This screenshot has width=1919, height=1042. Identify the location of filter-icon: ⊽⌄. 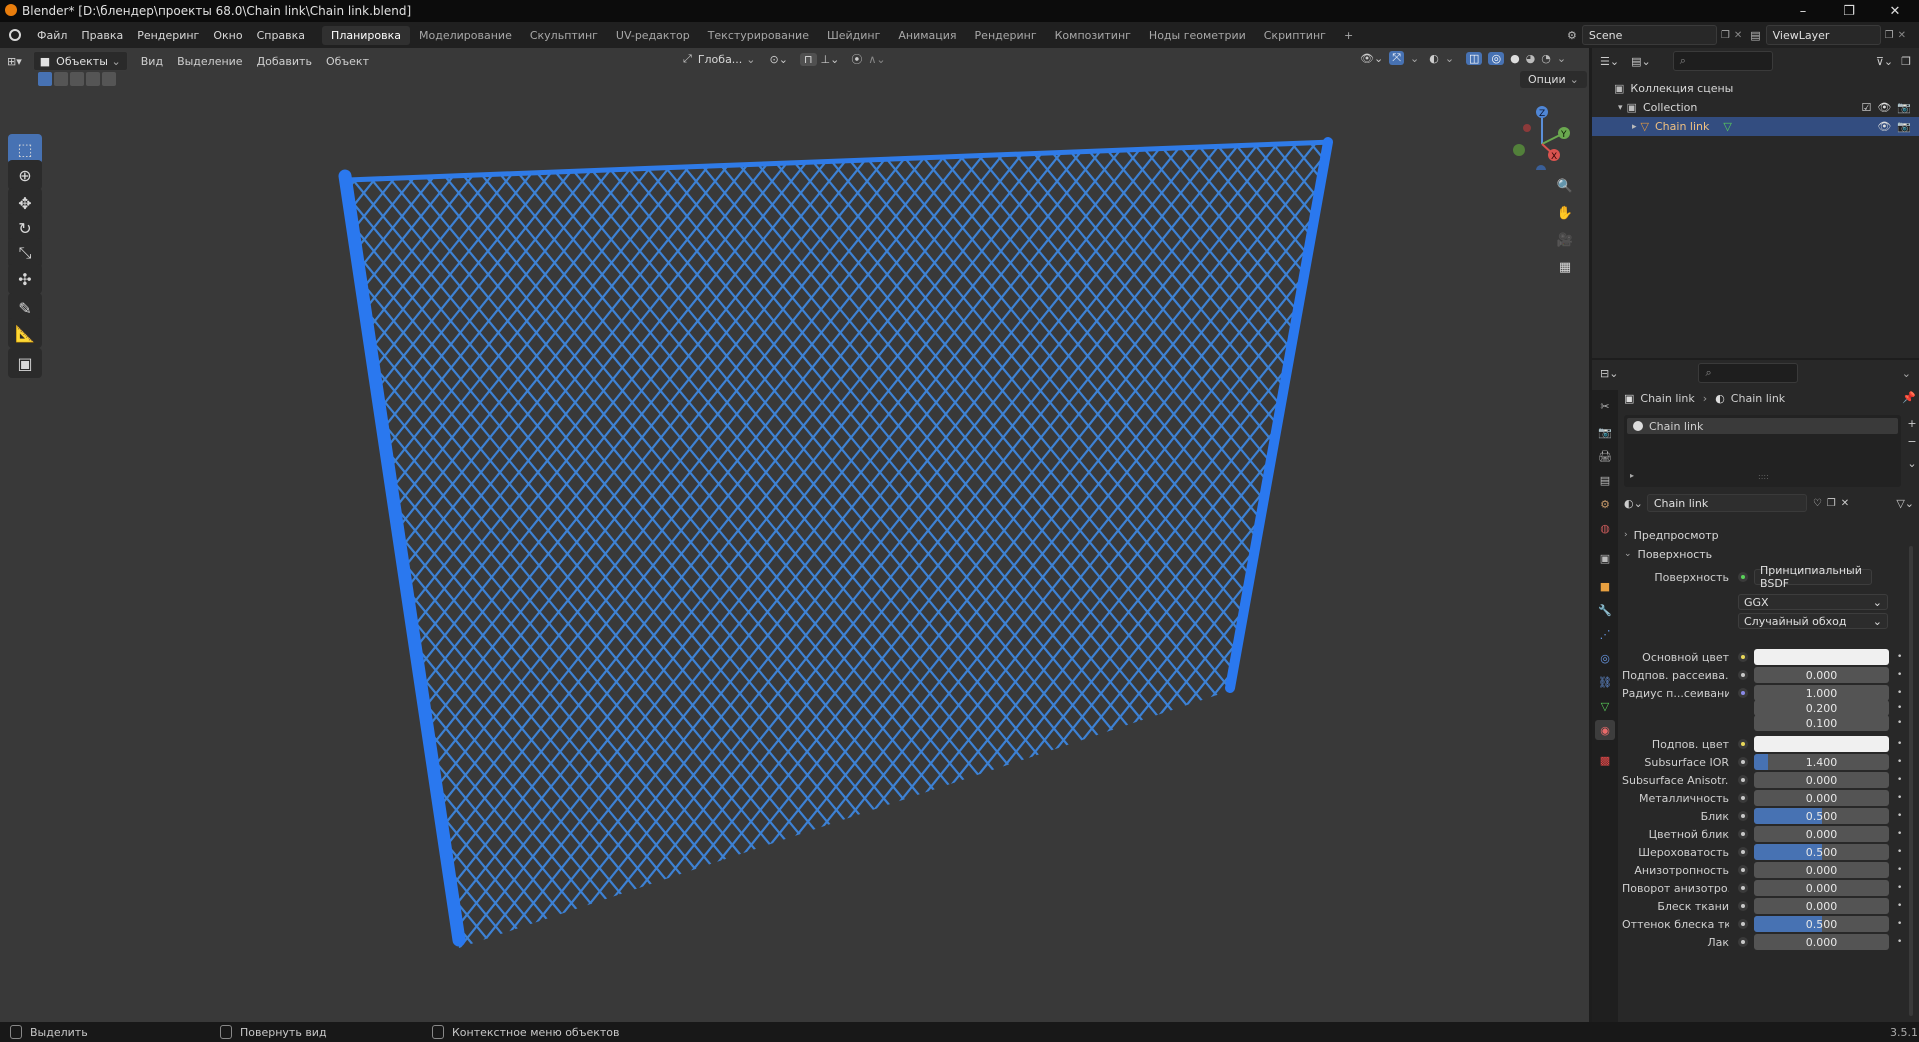
(1884, 61).